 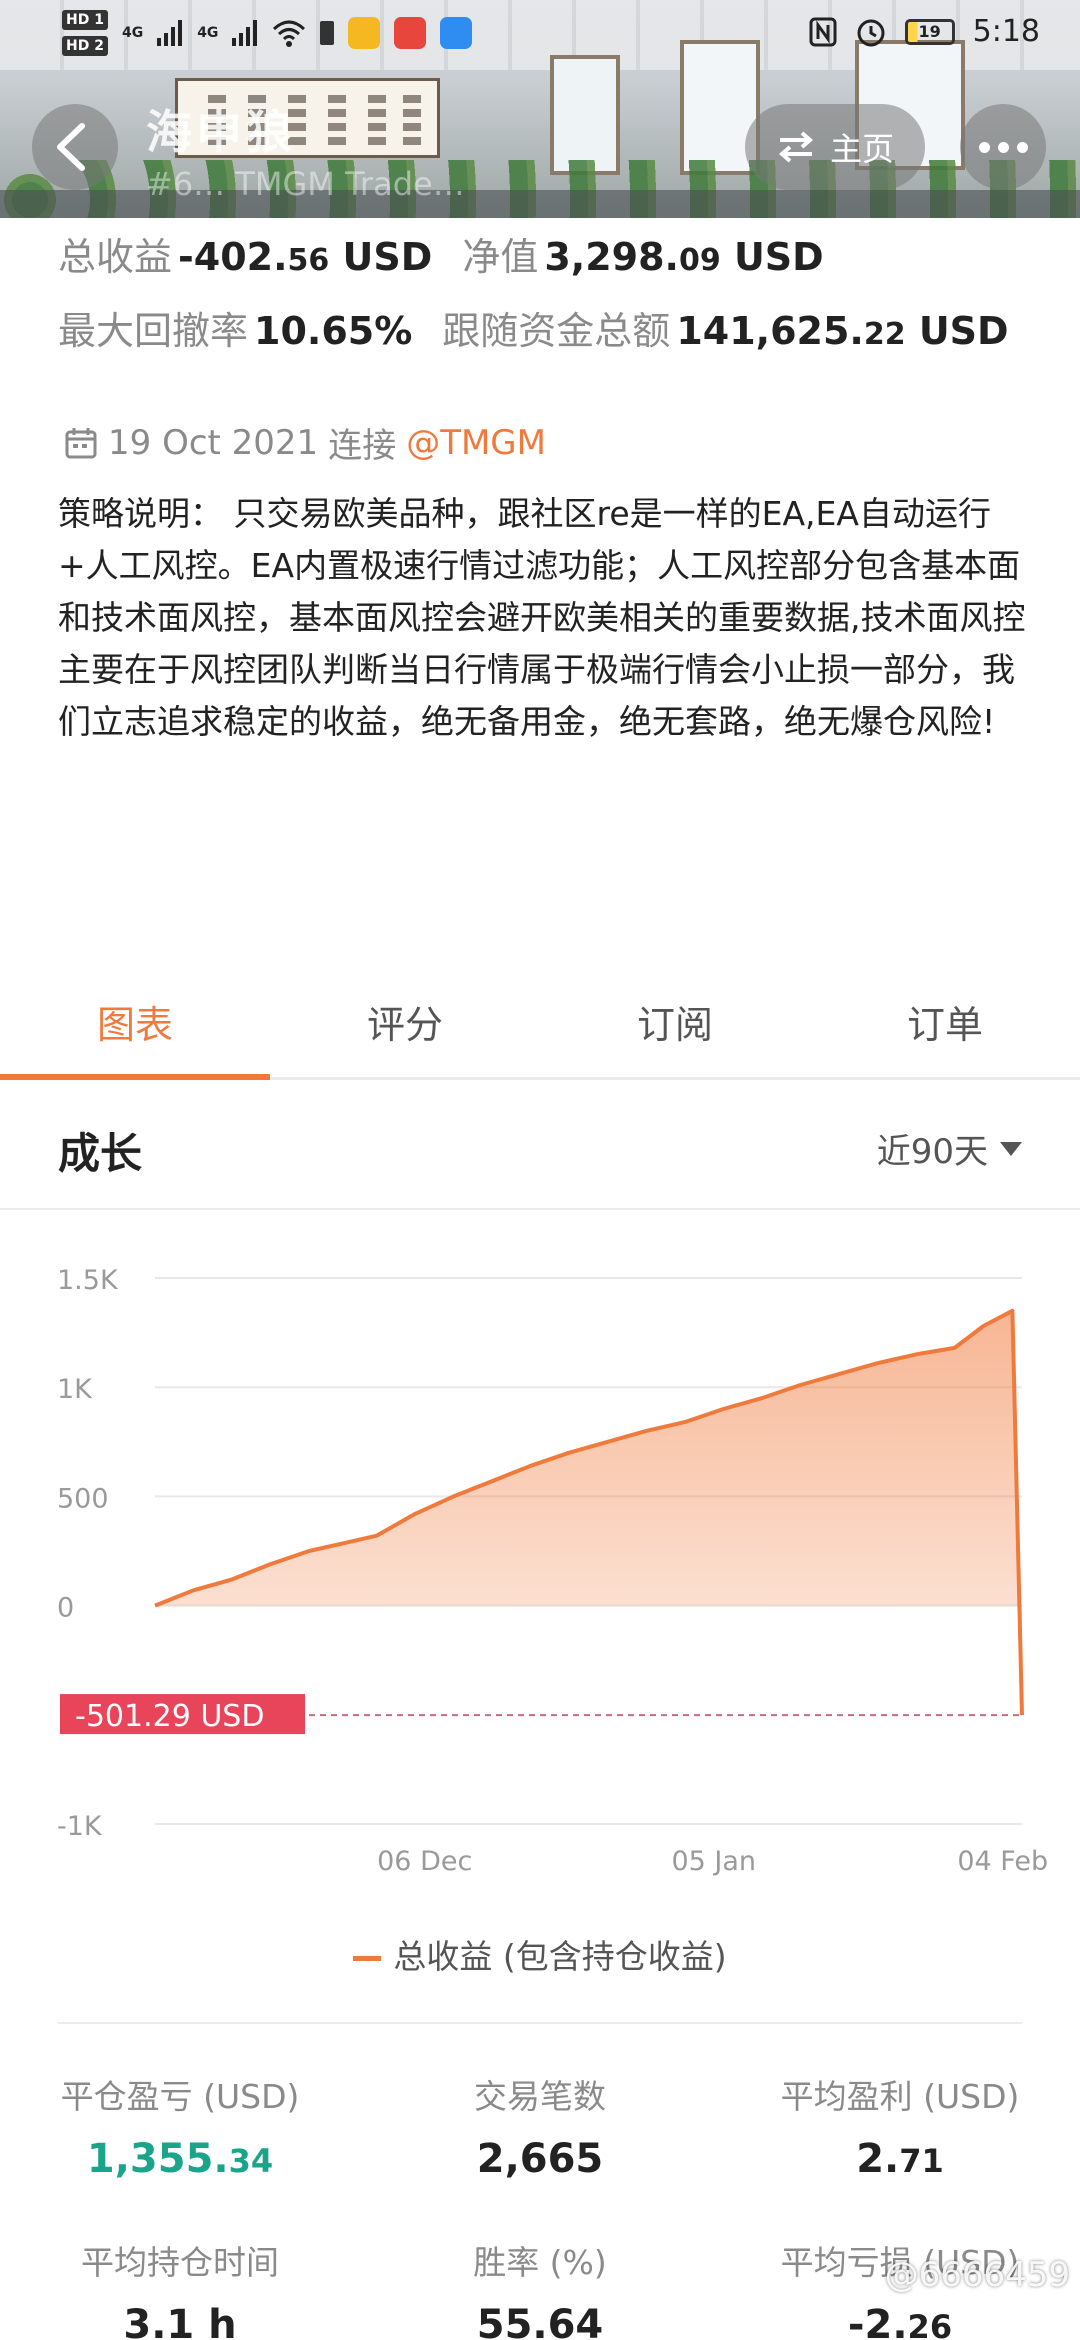 I want to click on status-right: 19 5:18, so click(x=924, y=31).